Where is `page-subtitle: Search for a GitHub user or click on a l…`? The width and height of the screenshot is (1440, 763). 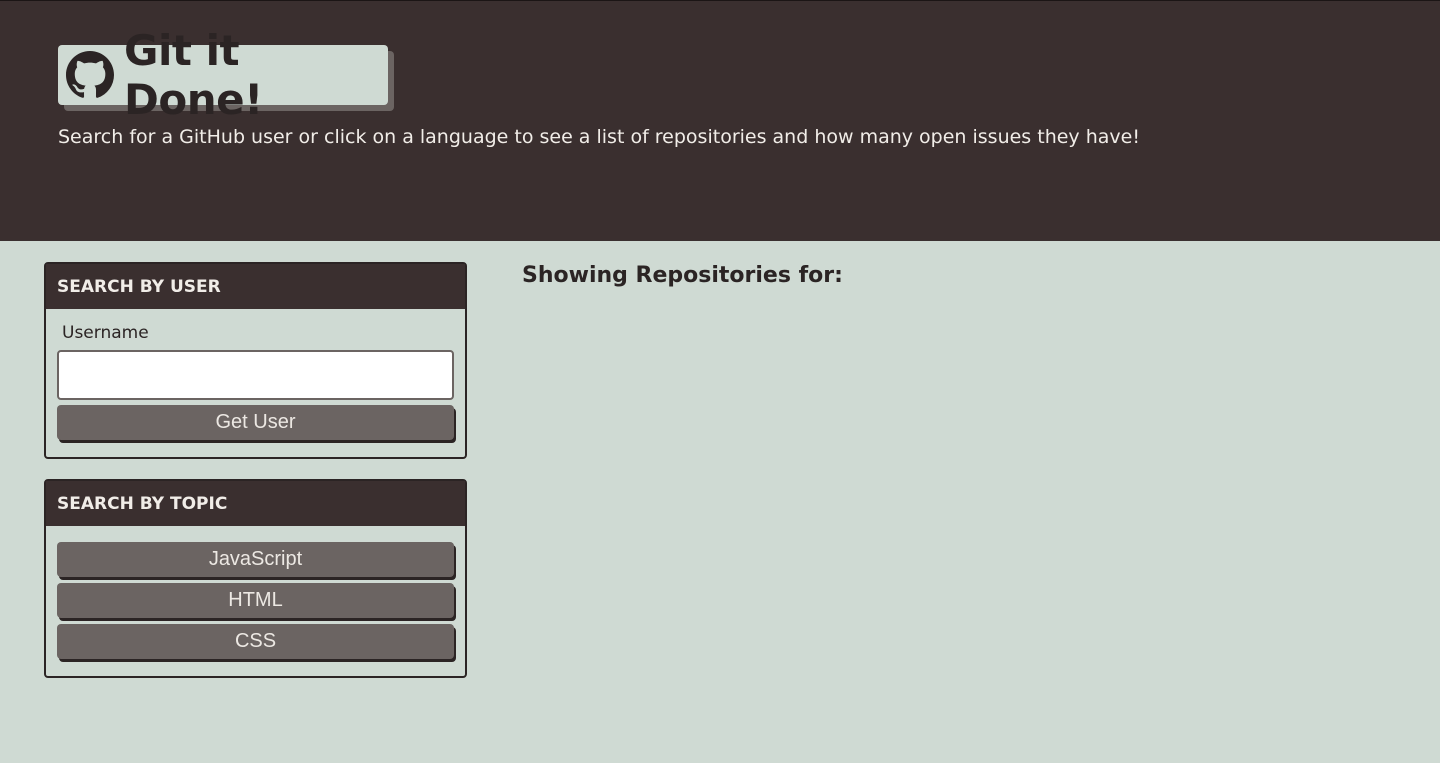 page-subtitle: Search for a GitHub user or click on a l… is located at coordinates (599, 137).